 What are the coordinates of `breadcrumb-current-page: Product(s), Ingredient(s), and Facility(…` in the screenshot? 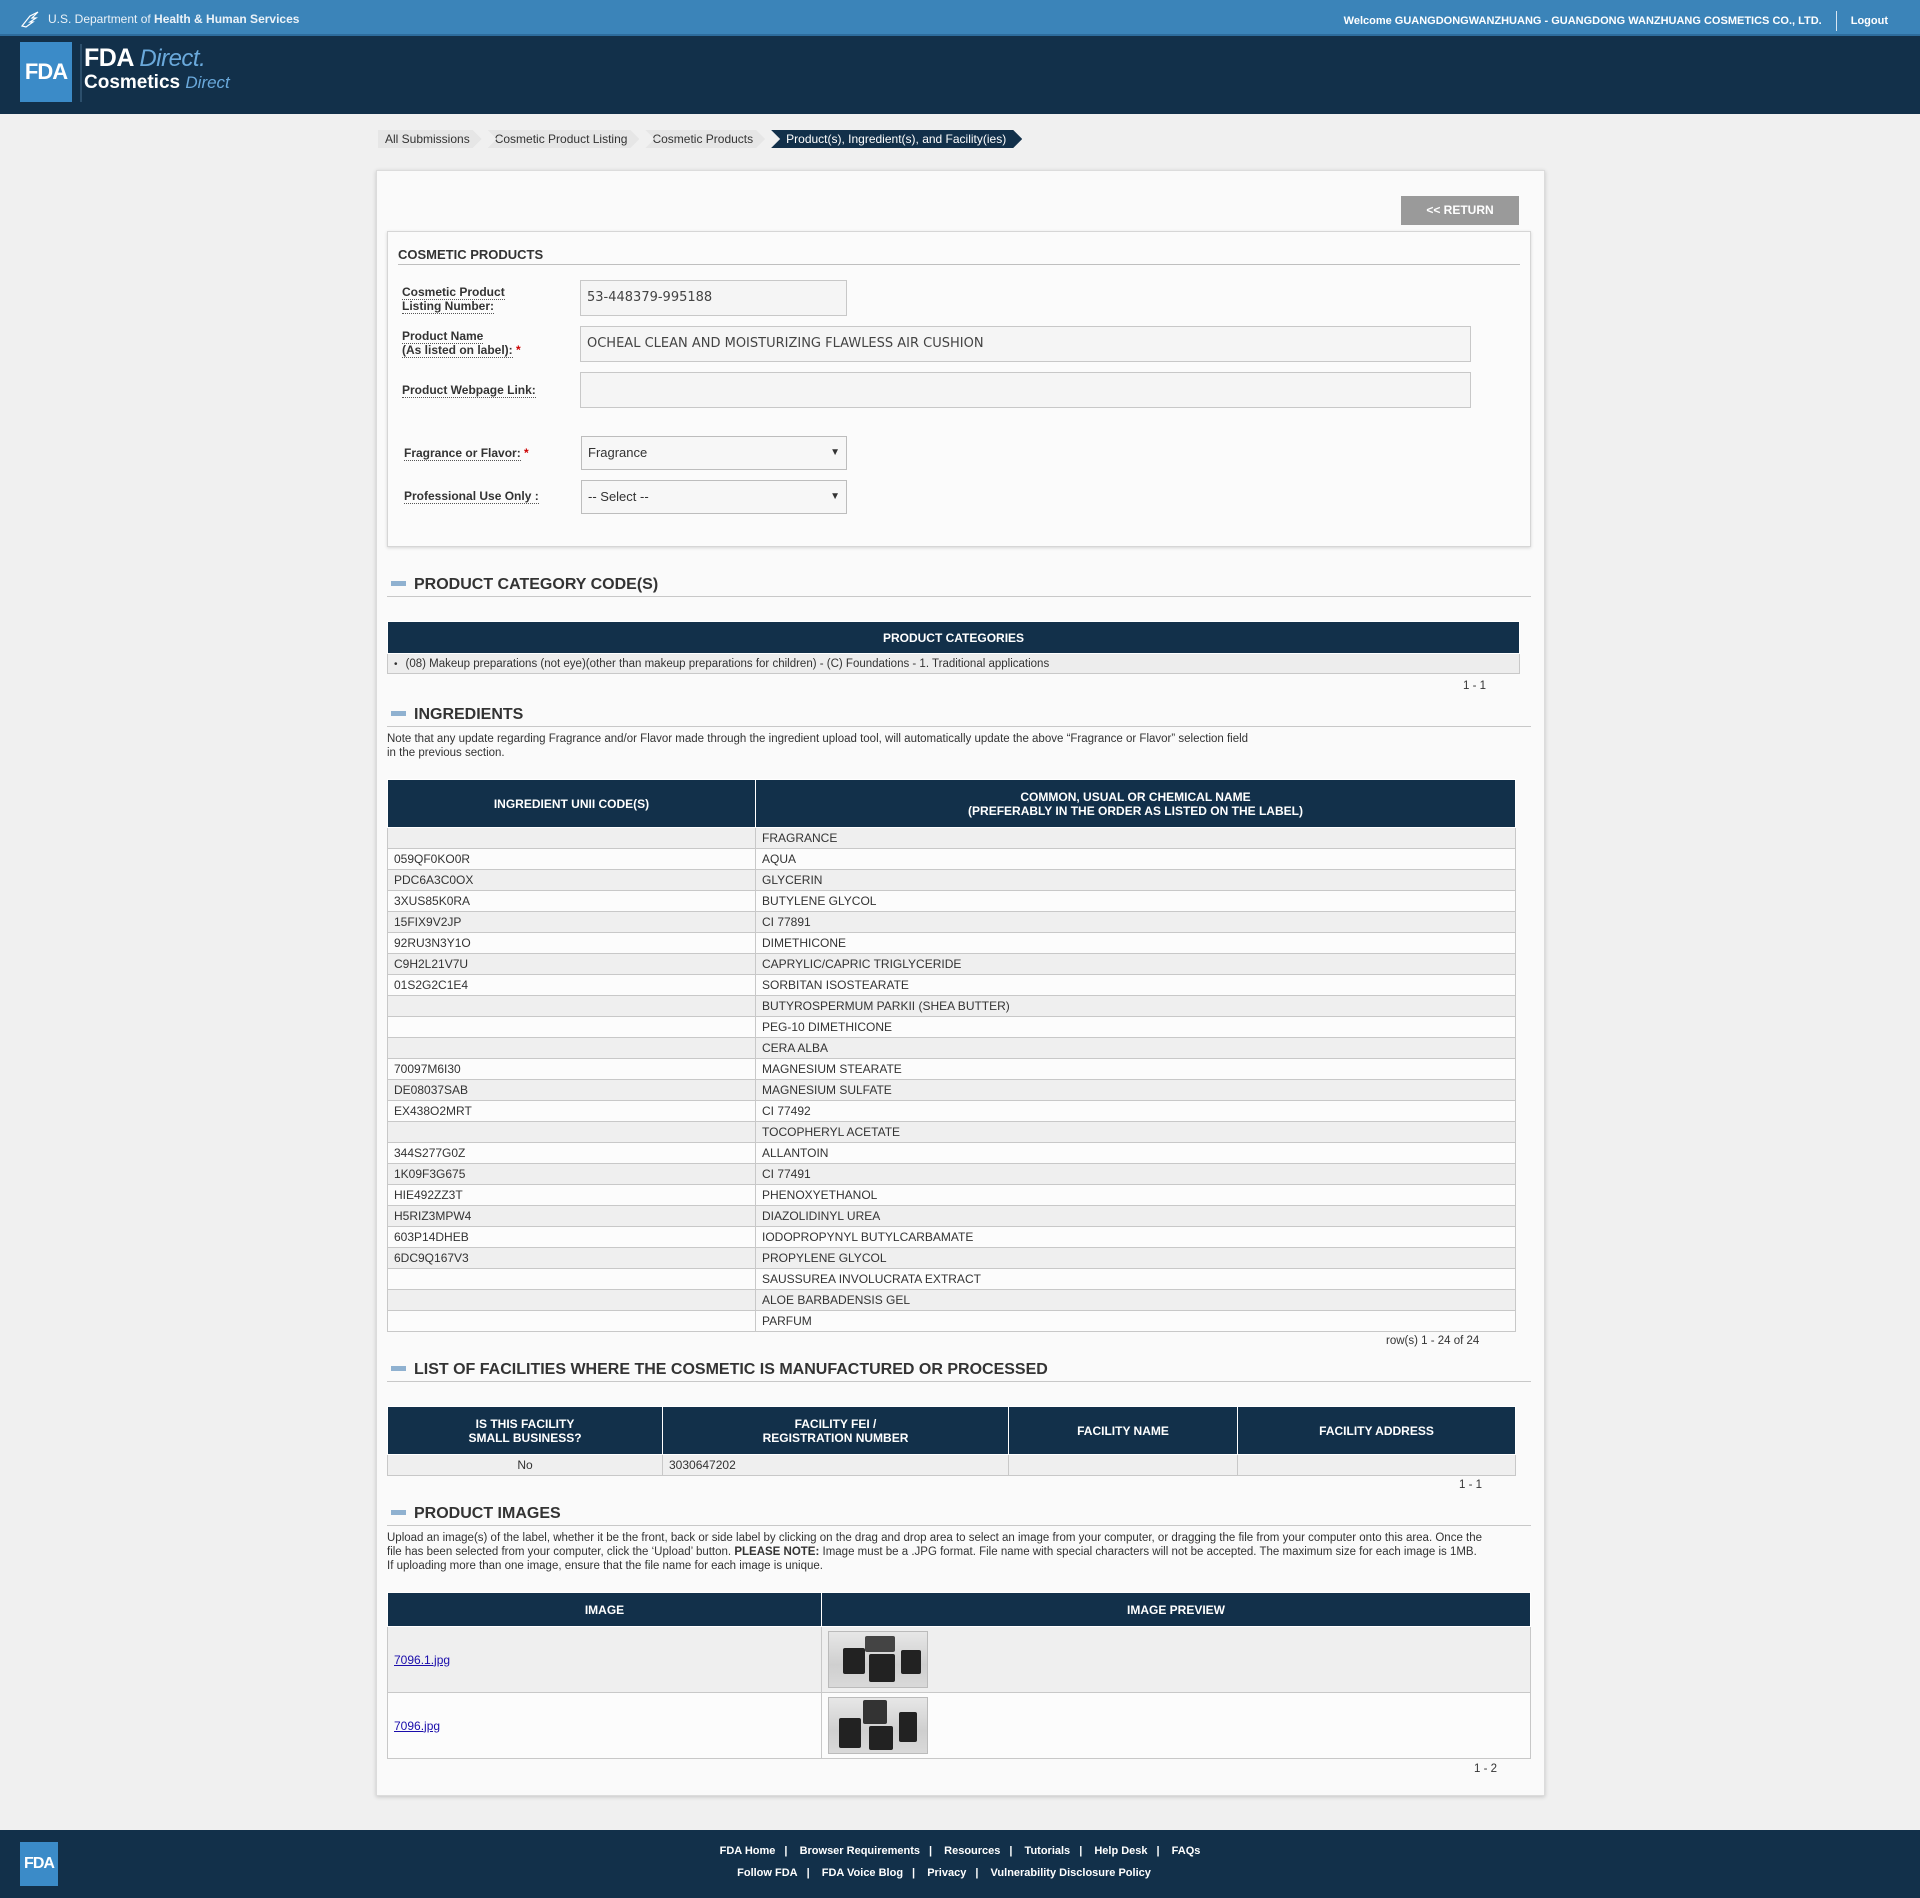 It's located at (896, 139).